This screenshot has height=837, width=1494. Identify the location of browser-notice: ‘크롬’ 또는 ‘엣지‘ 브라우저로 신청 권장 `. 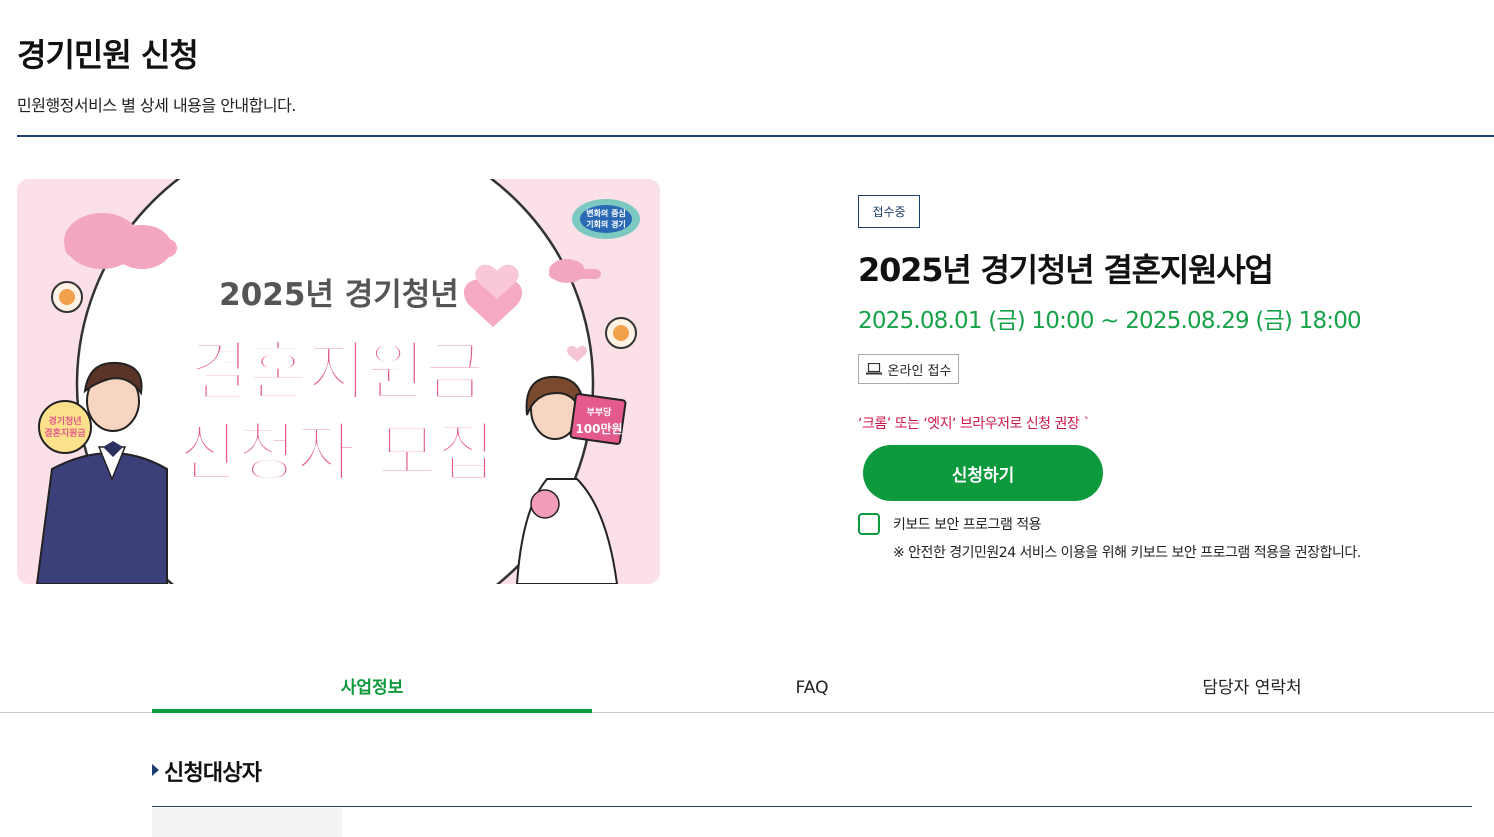
(974, 424).